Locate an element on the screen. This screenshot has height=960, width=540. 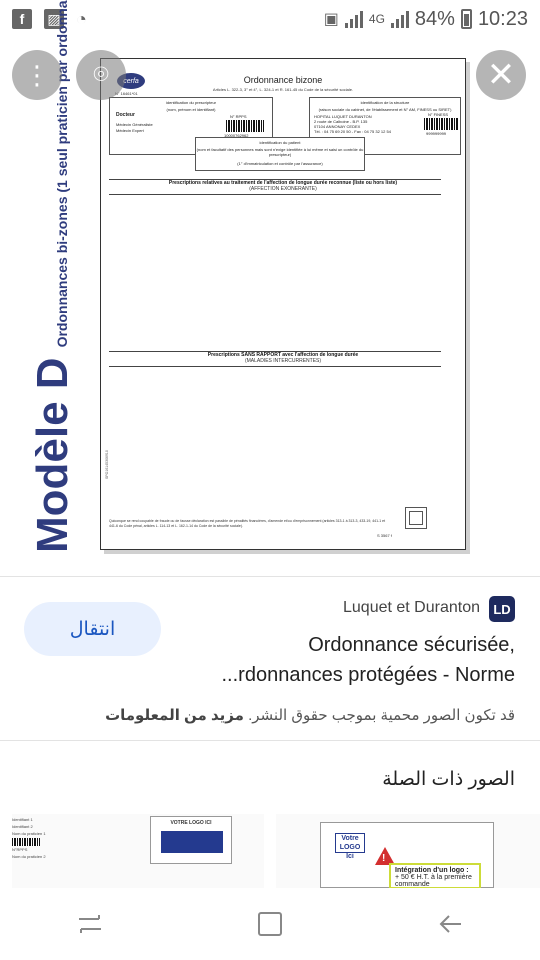
visit-button: انتقال is located at coordinates (92, 629).